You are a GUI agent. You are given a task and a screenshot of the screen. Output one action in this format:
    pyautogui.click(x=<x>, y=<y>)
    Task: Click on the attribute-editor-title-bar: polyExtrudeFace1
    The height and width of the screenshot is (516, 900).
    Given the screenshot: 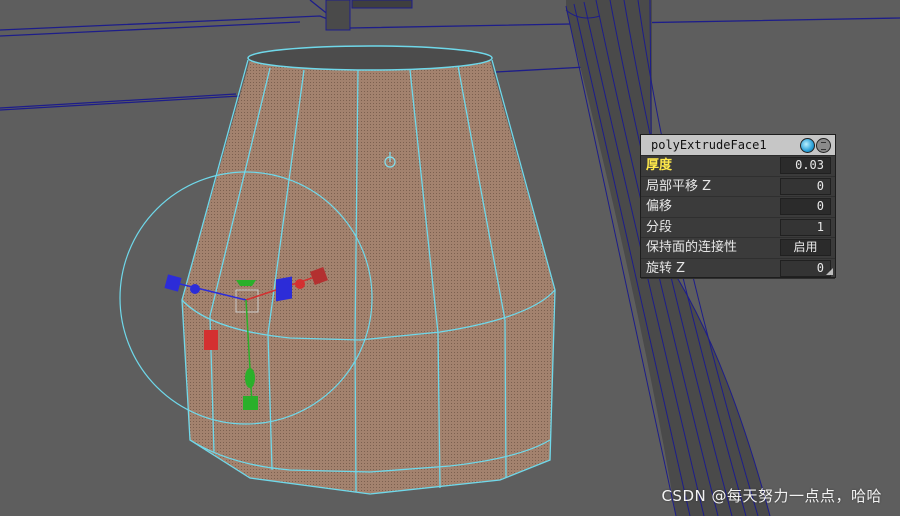 What is the action you would take?
    pyautogui.click(x=738, y=145)
    